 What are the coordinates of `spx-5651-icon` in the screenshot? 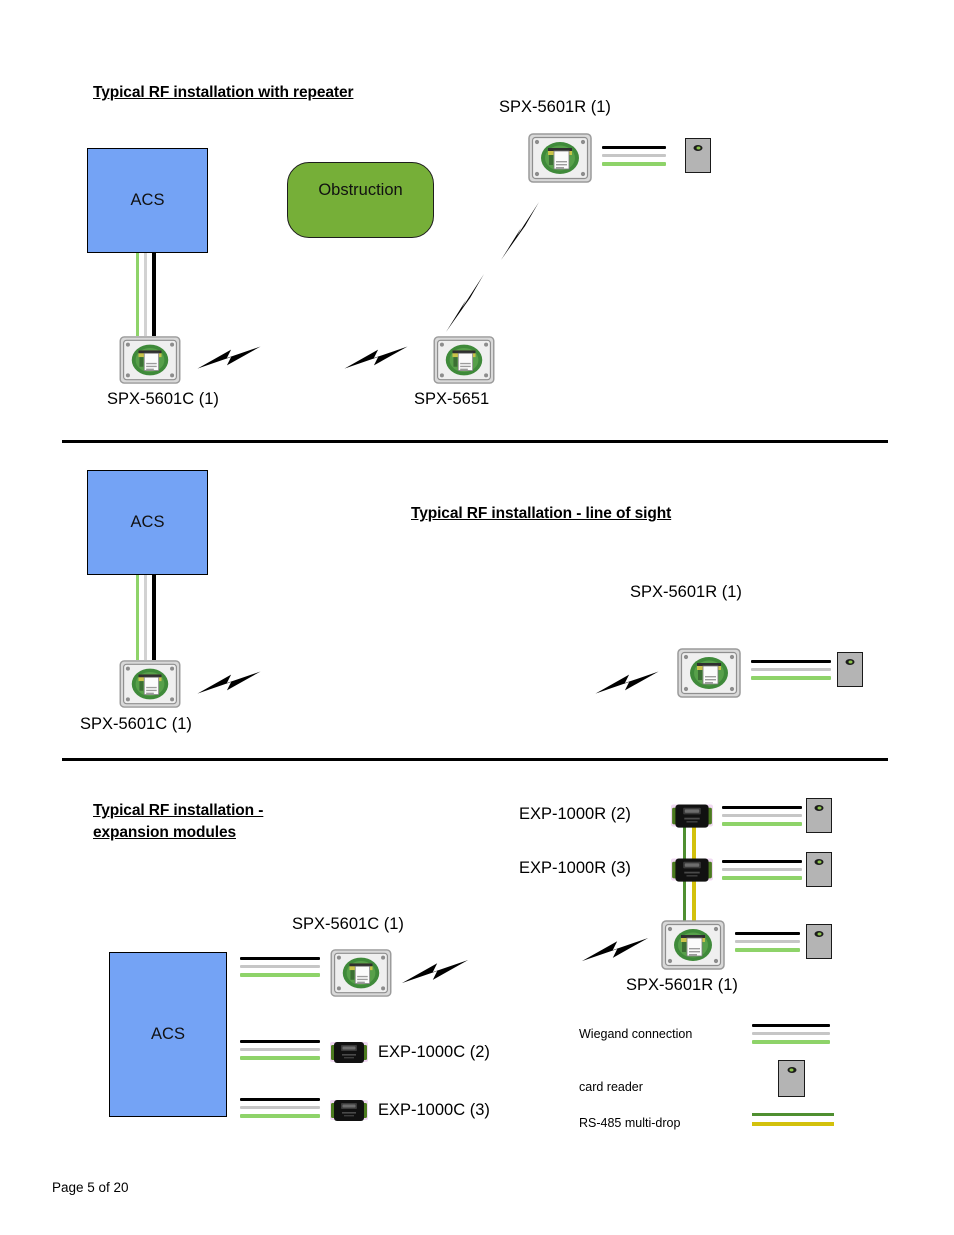 It's located at (464, 360).